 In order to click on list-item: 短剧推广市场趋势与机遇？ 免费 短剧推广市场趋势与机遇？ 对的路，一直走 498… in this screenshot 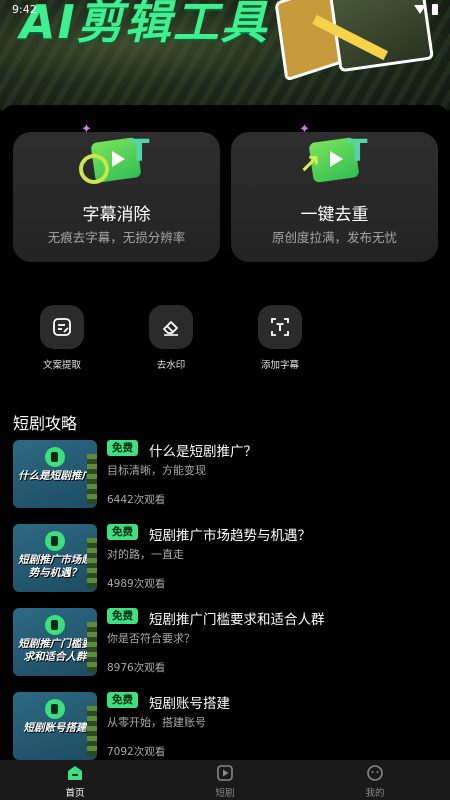, I will do `click(225, 559)`.